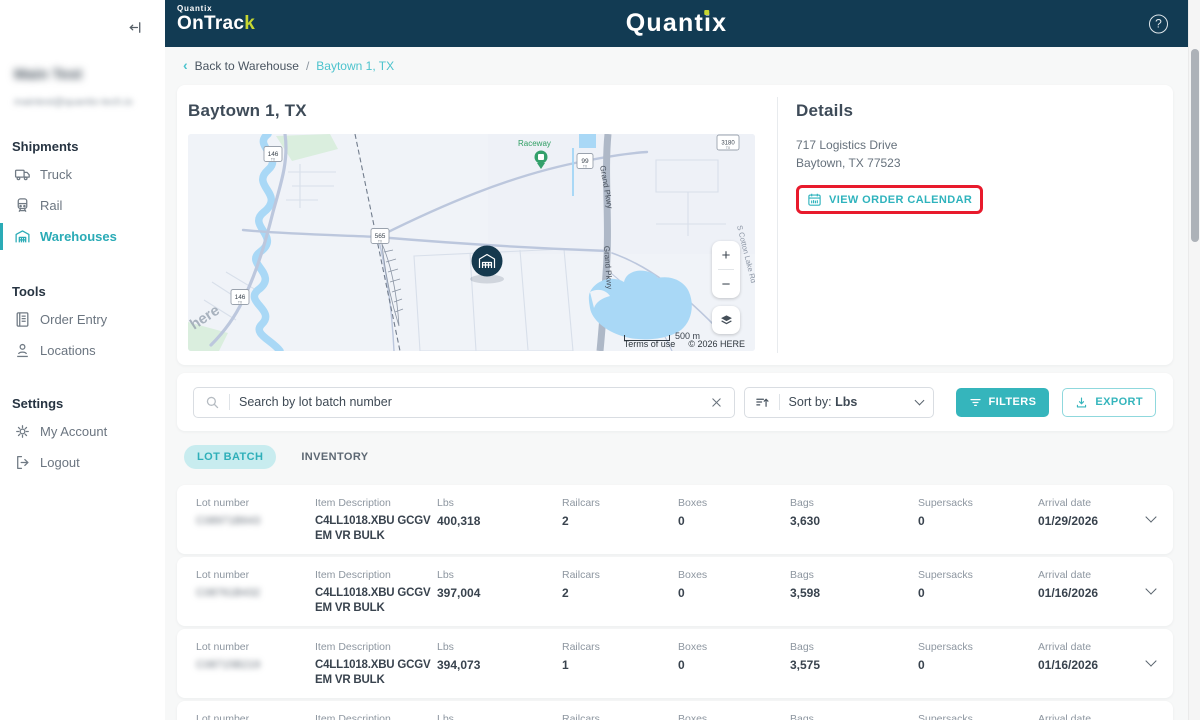  Describe the element at coordinates (805, 593) in the screenshot. I see `bags-value: 3,598` at that location.